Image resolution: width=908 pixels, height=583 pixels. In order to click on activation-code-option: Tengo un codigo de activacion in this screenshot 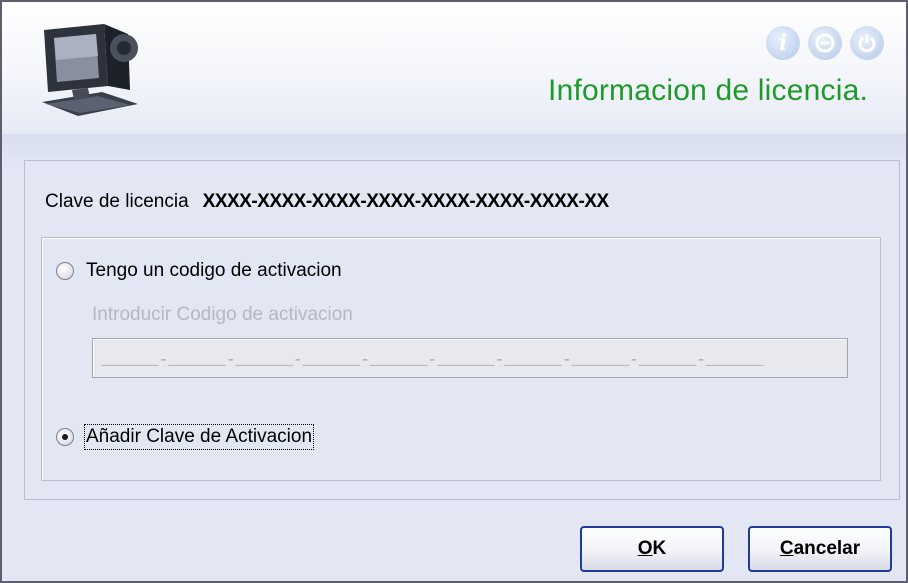, I will do `click(199, 271)`.